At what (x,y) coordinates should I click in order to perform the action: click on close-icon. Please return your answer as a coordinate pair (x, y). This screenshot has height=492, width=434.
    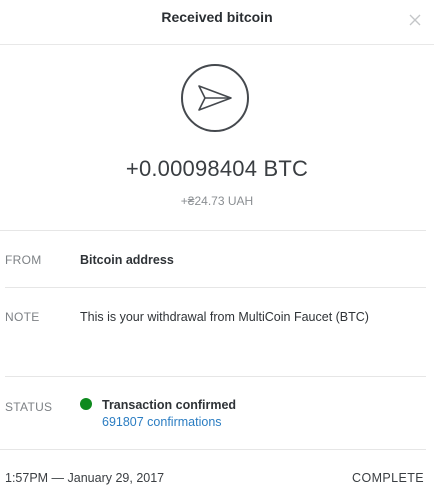
    Looking at the image, I should click on (415, 20).